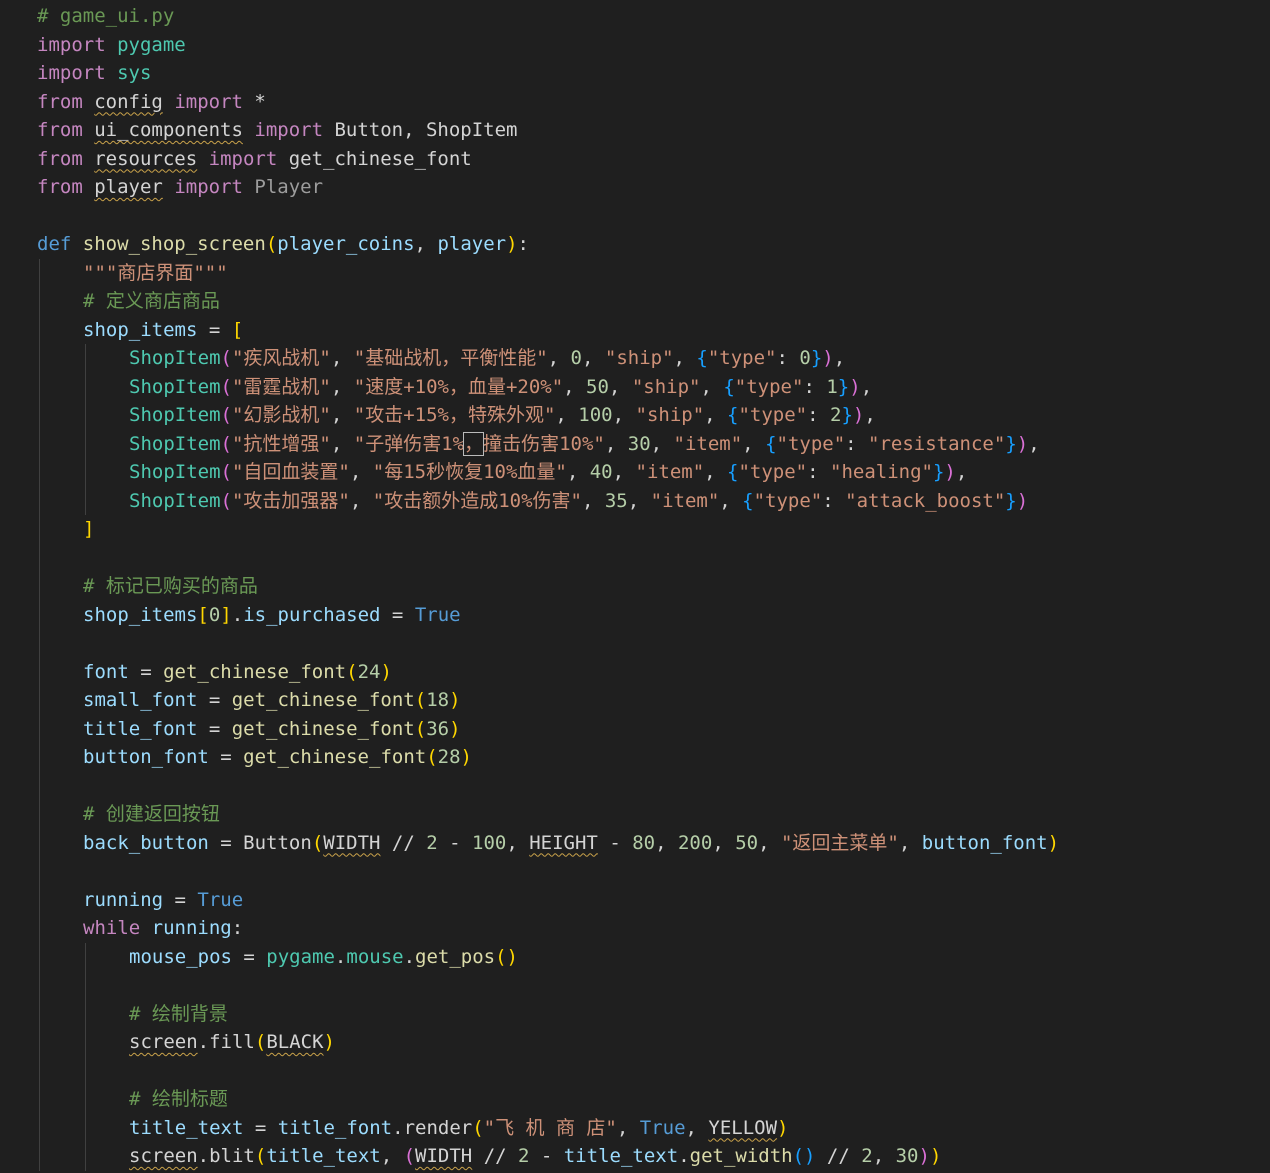 The width and height of the screenshot is (1270, 1173). I want to click on code-token: 30, so click(639, 443).